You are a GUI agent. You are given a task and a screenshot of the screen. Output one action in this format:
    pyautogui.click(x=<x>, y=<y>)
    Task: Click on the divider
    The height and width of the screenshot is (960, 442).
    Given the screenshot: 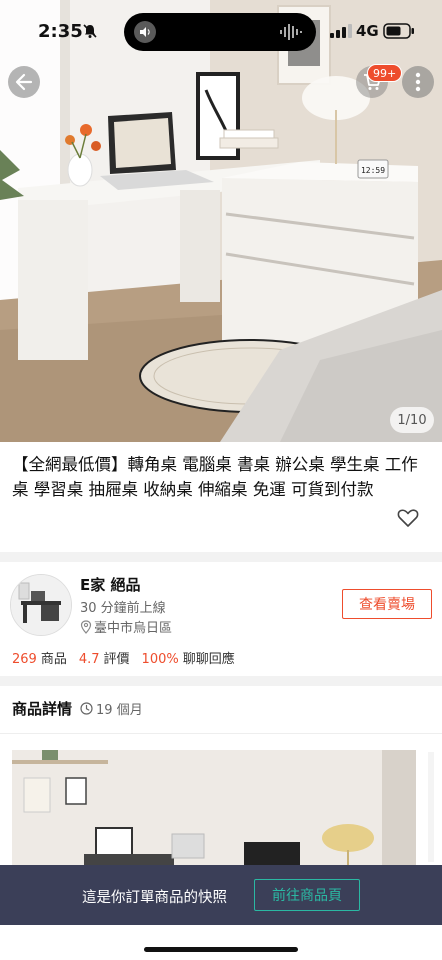 What is the action you would take?
    pyautogui.click(x=221, y=733)
    